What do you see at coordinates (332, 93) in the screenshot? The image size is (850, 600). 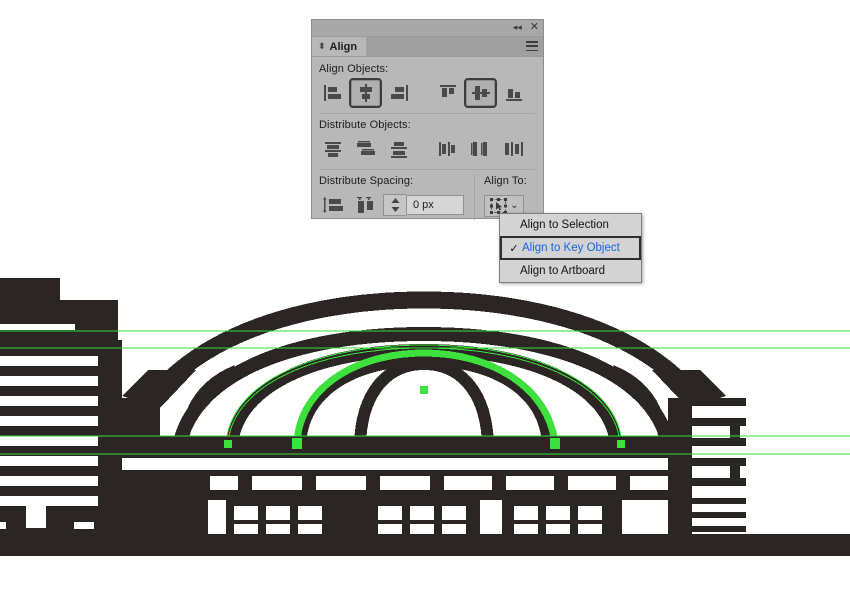 I see `horizontal-align-left` at bounding box center [332, 93].